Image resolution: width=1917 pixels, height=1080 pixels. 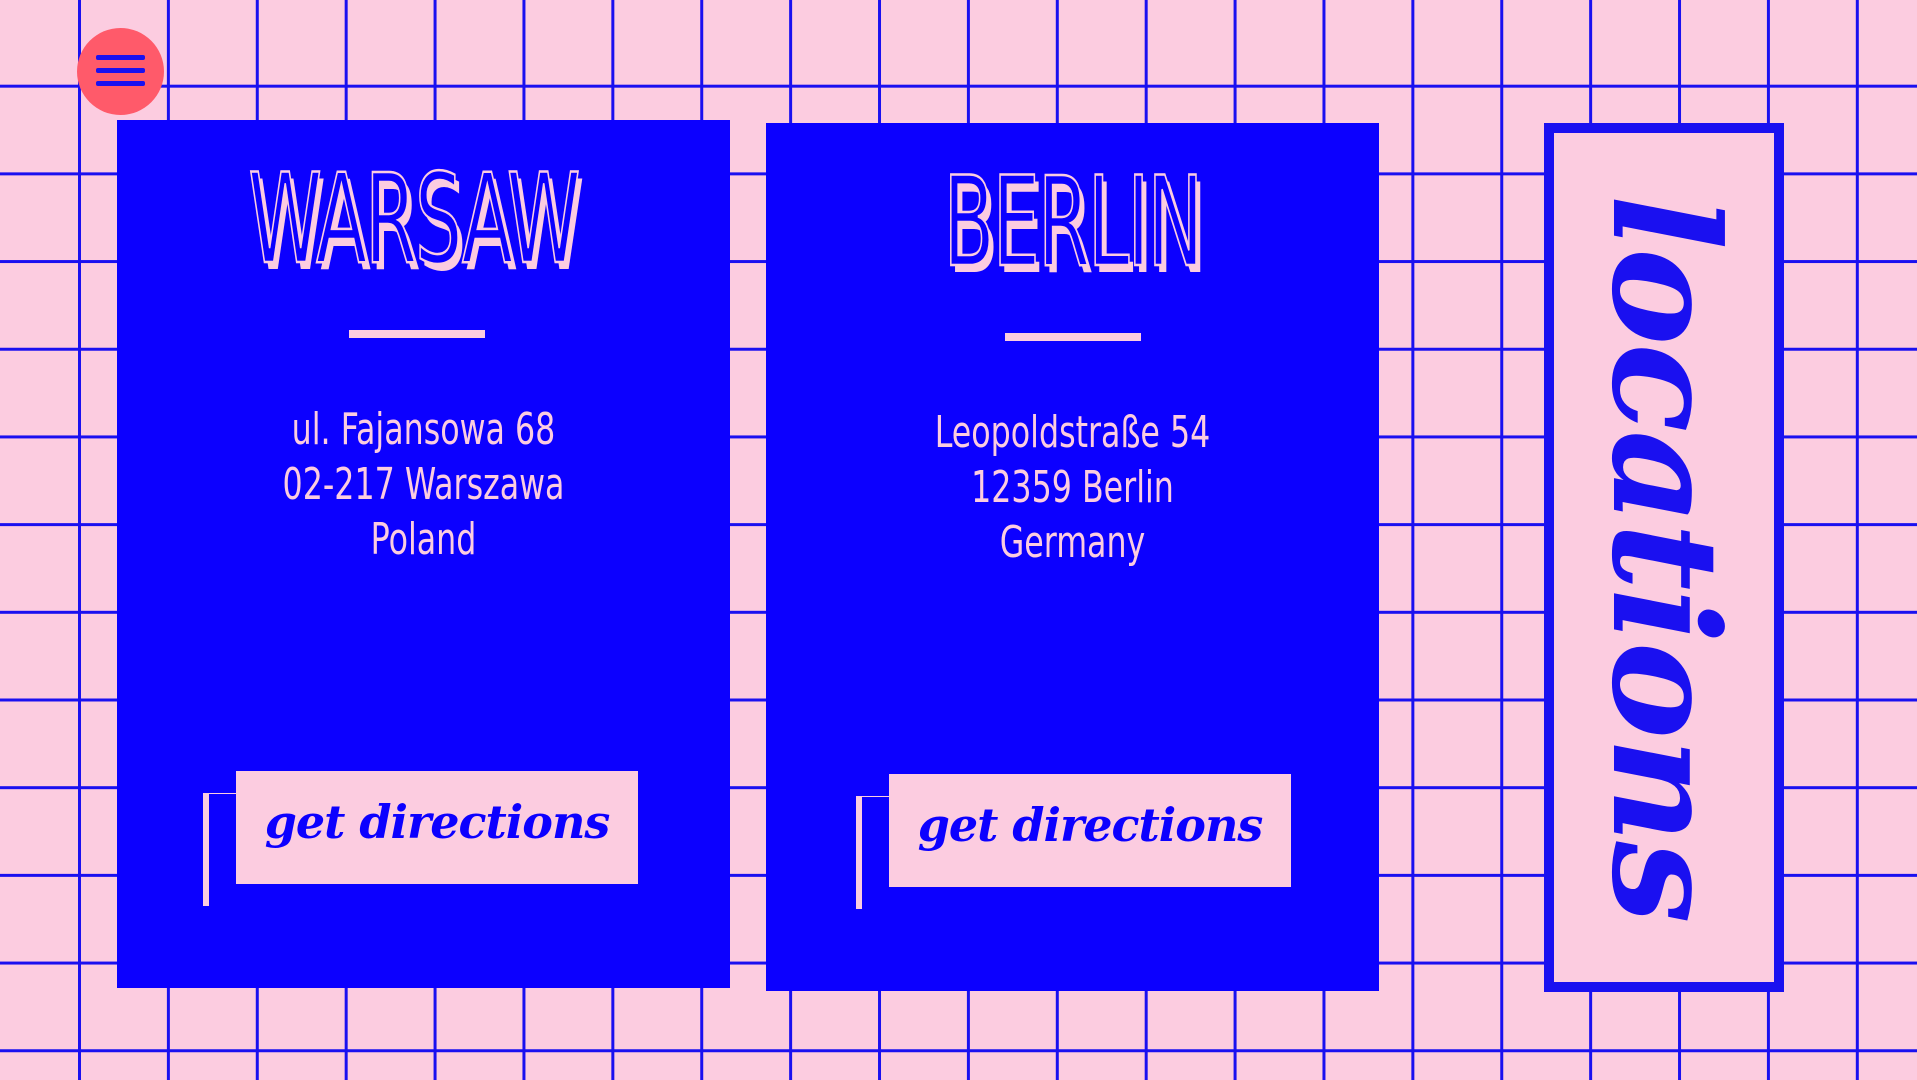 I want to click on address-postal-city: 02-217 Warszawa, so click(x=423, y=484).